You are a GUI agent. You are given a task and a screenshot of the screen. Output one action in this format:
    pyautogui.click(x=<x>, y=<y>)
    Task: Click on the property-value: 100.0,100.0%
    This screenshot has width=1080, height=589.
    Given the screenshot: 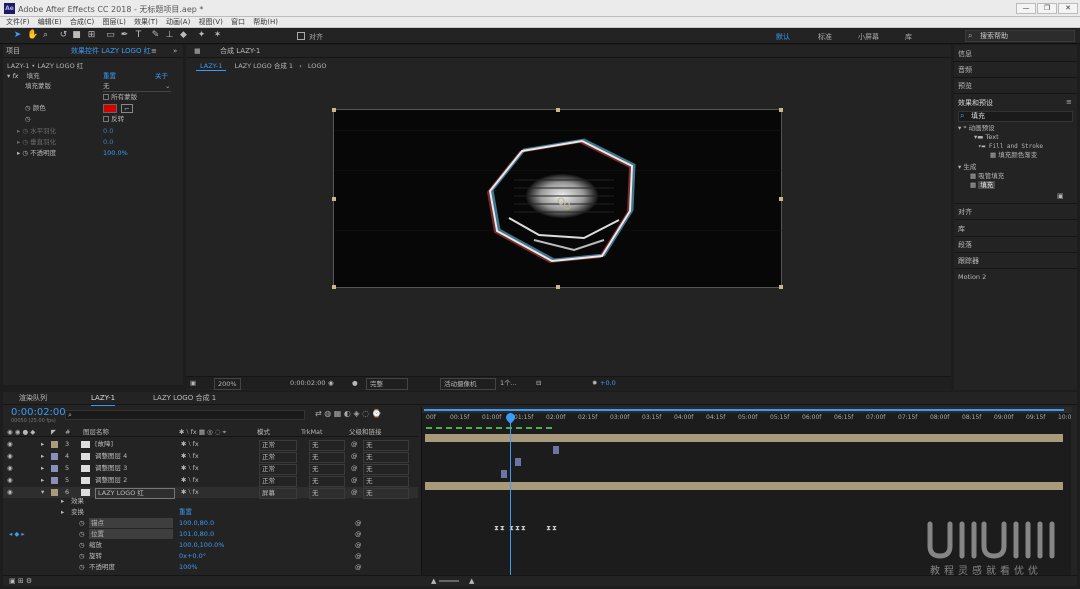 What is the action you would take?
    pyautogui.click(x=201, y=545)
    